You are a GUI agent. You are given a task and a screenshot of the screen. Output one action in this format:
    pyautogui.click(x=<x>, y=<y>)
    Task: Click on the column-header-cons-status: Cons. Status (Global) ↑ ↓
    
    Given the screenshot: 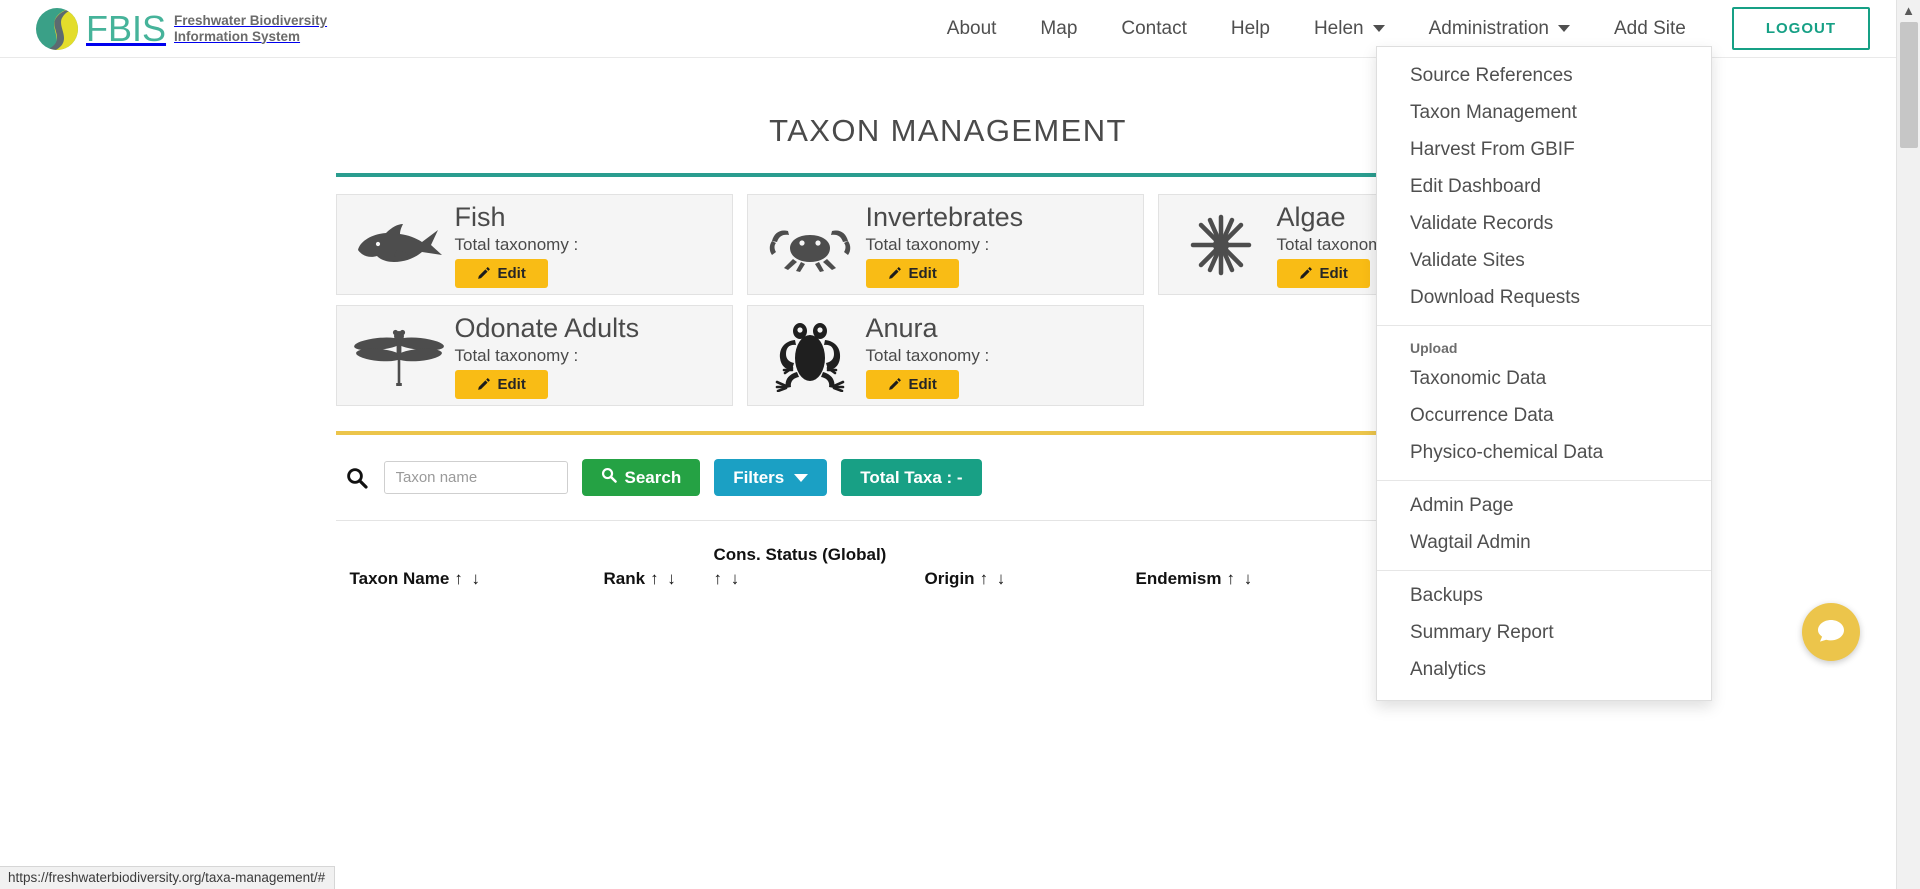 What is the action you would take?
    pyautogui.click(x=800, y=567)
    